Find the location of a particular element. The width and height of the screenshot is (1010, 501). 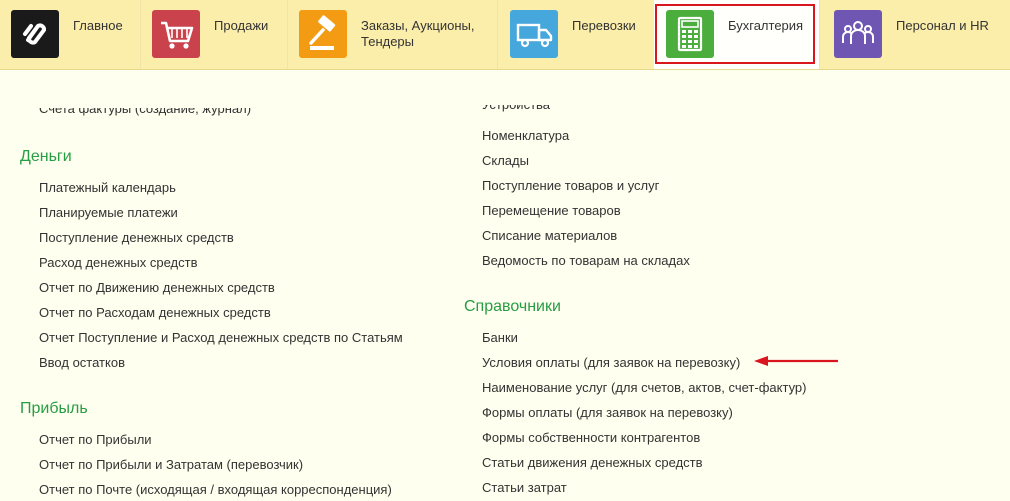

link-opening-balances: Ввод остатков is located at coordinates (82, 363).